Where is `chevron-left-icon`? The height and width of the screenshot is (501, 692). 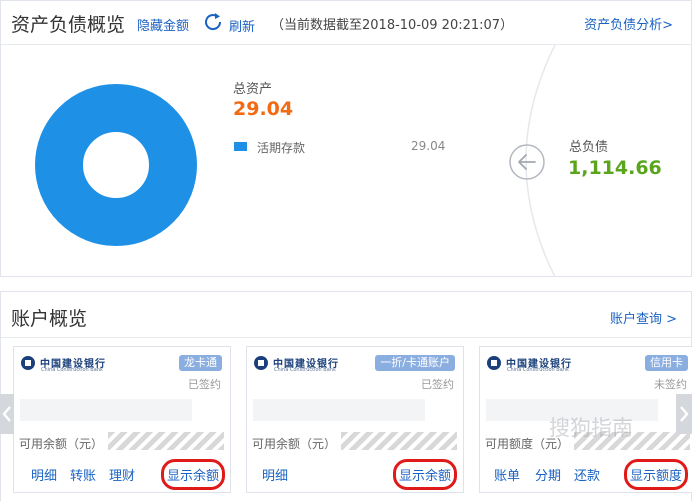
chevron-left-icon is located at coordinates (6, 414).